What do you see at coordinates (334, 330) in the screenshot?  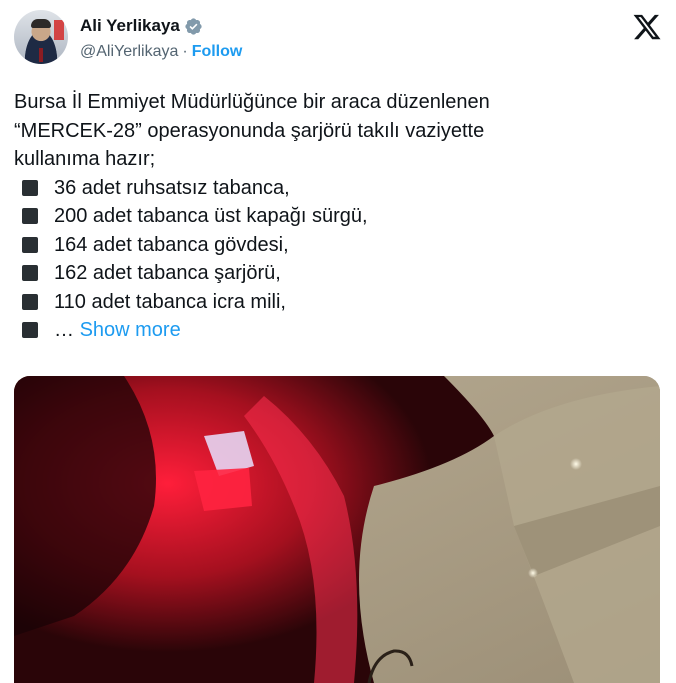 I see `list-item: … Show more` at bounding box center [334, 330].